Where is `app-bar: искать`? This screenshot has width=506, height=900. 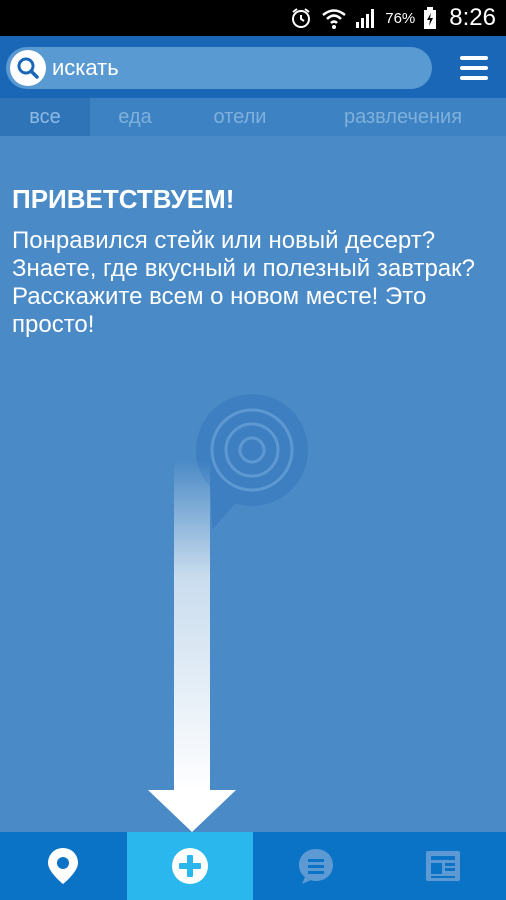
app-bar: искать is located at coordinates (253, 67).